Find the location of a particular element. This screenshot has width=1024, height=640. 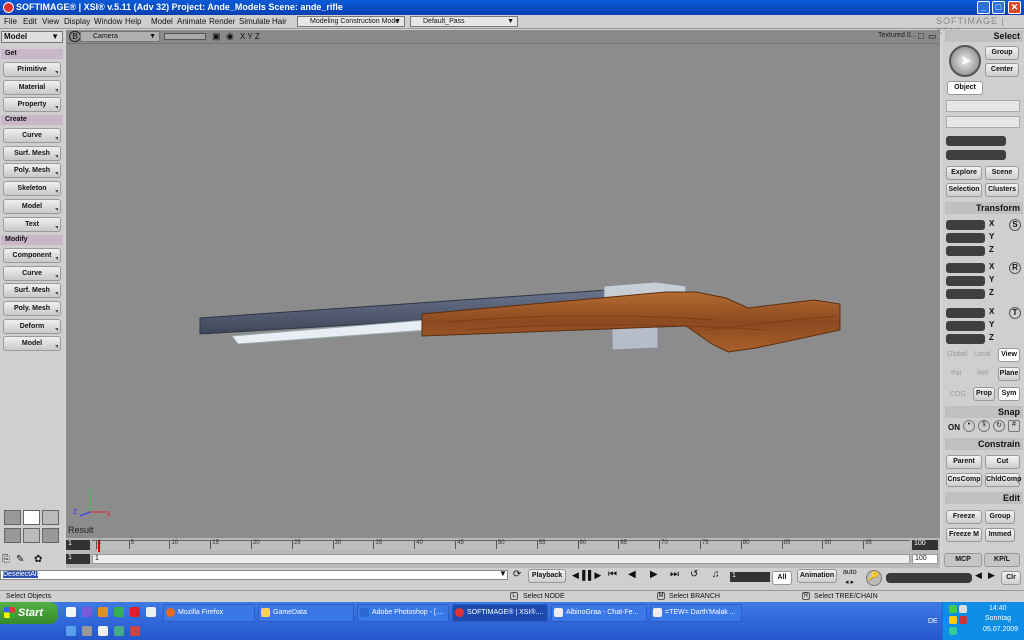

selection-button: Selection is located at coordinates (964, 190).